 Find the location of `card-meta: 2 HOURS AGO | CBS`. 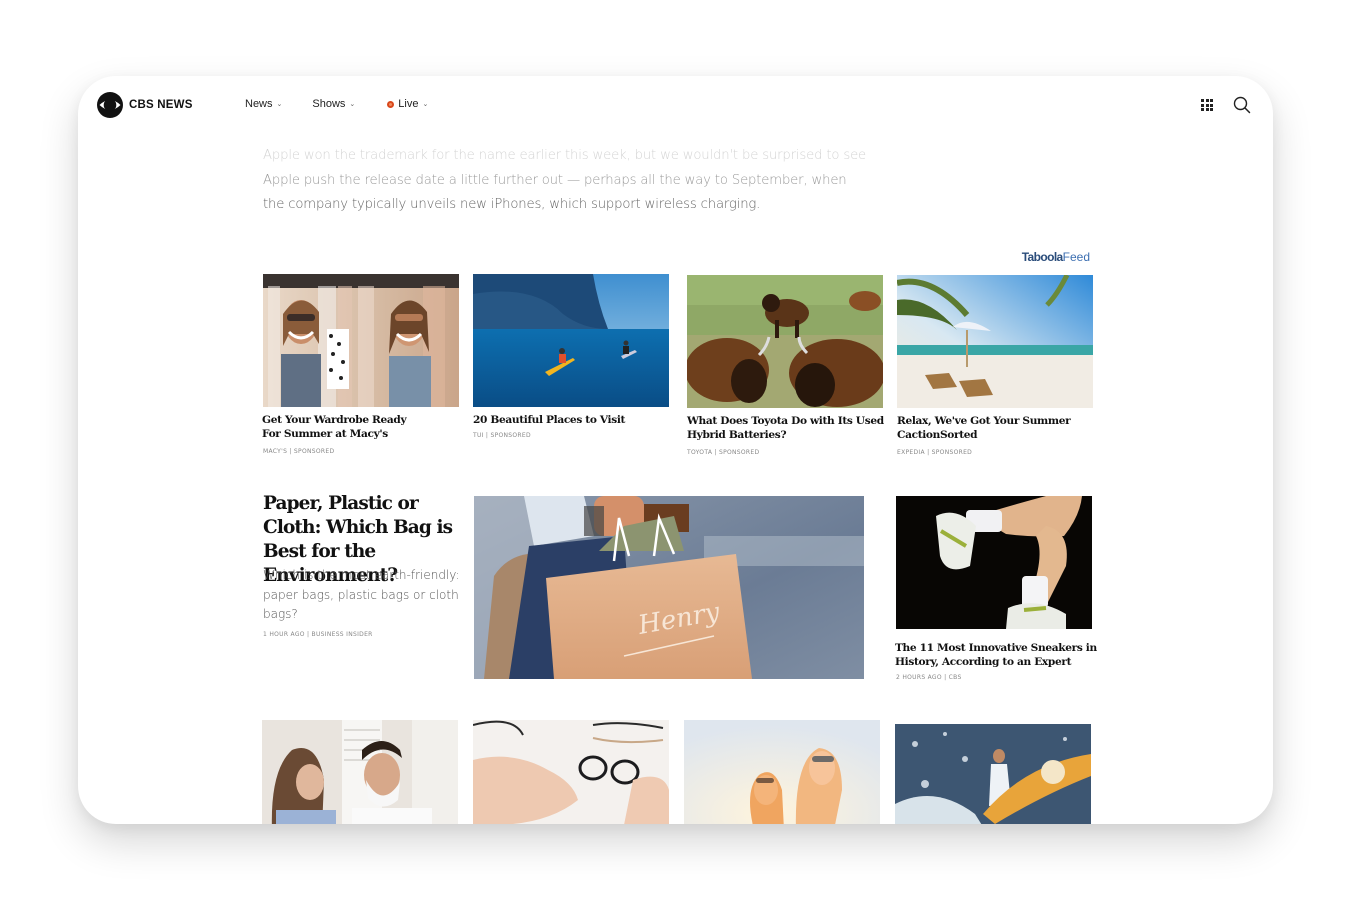

card-meta: 2 HOURS AGO | CBS is located at coordinates (929, 677).